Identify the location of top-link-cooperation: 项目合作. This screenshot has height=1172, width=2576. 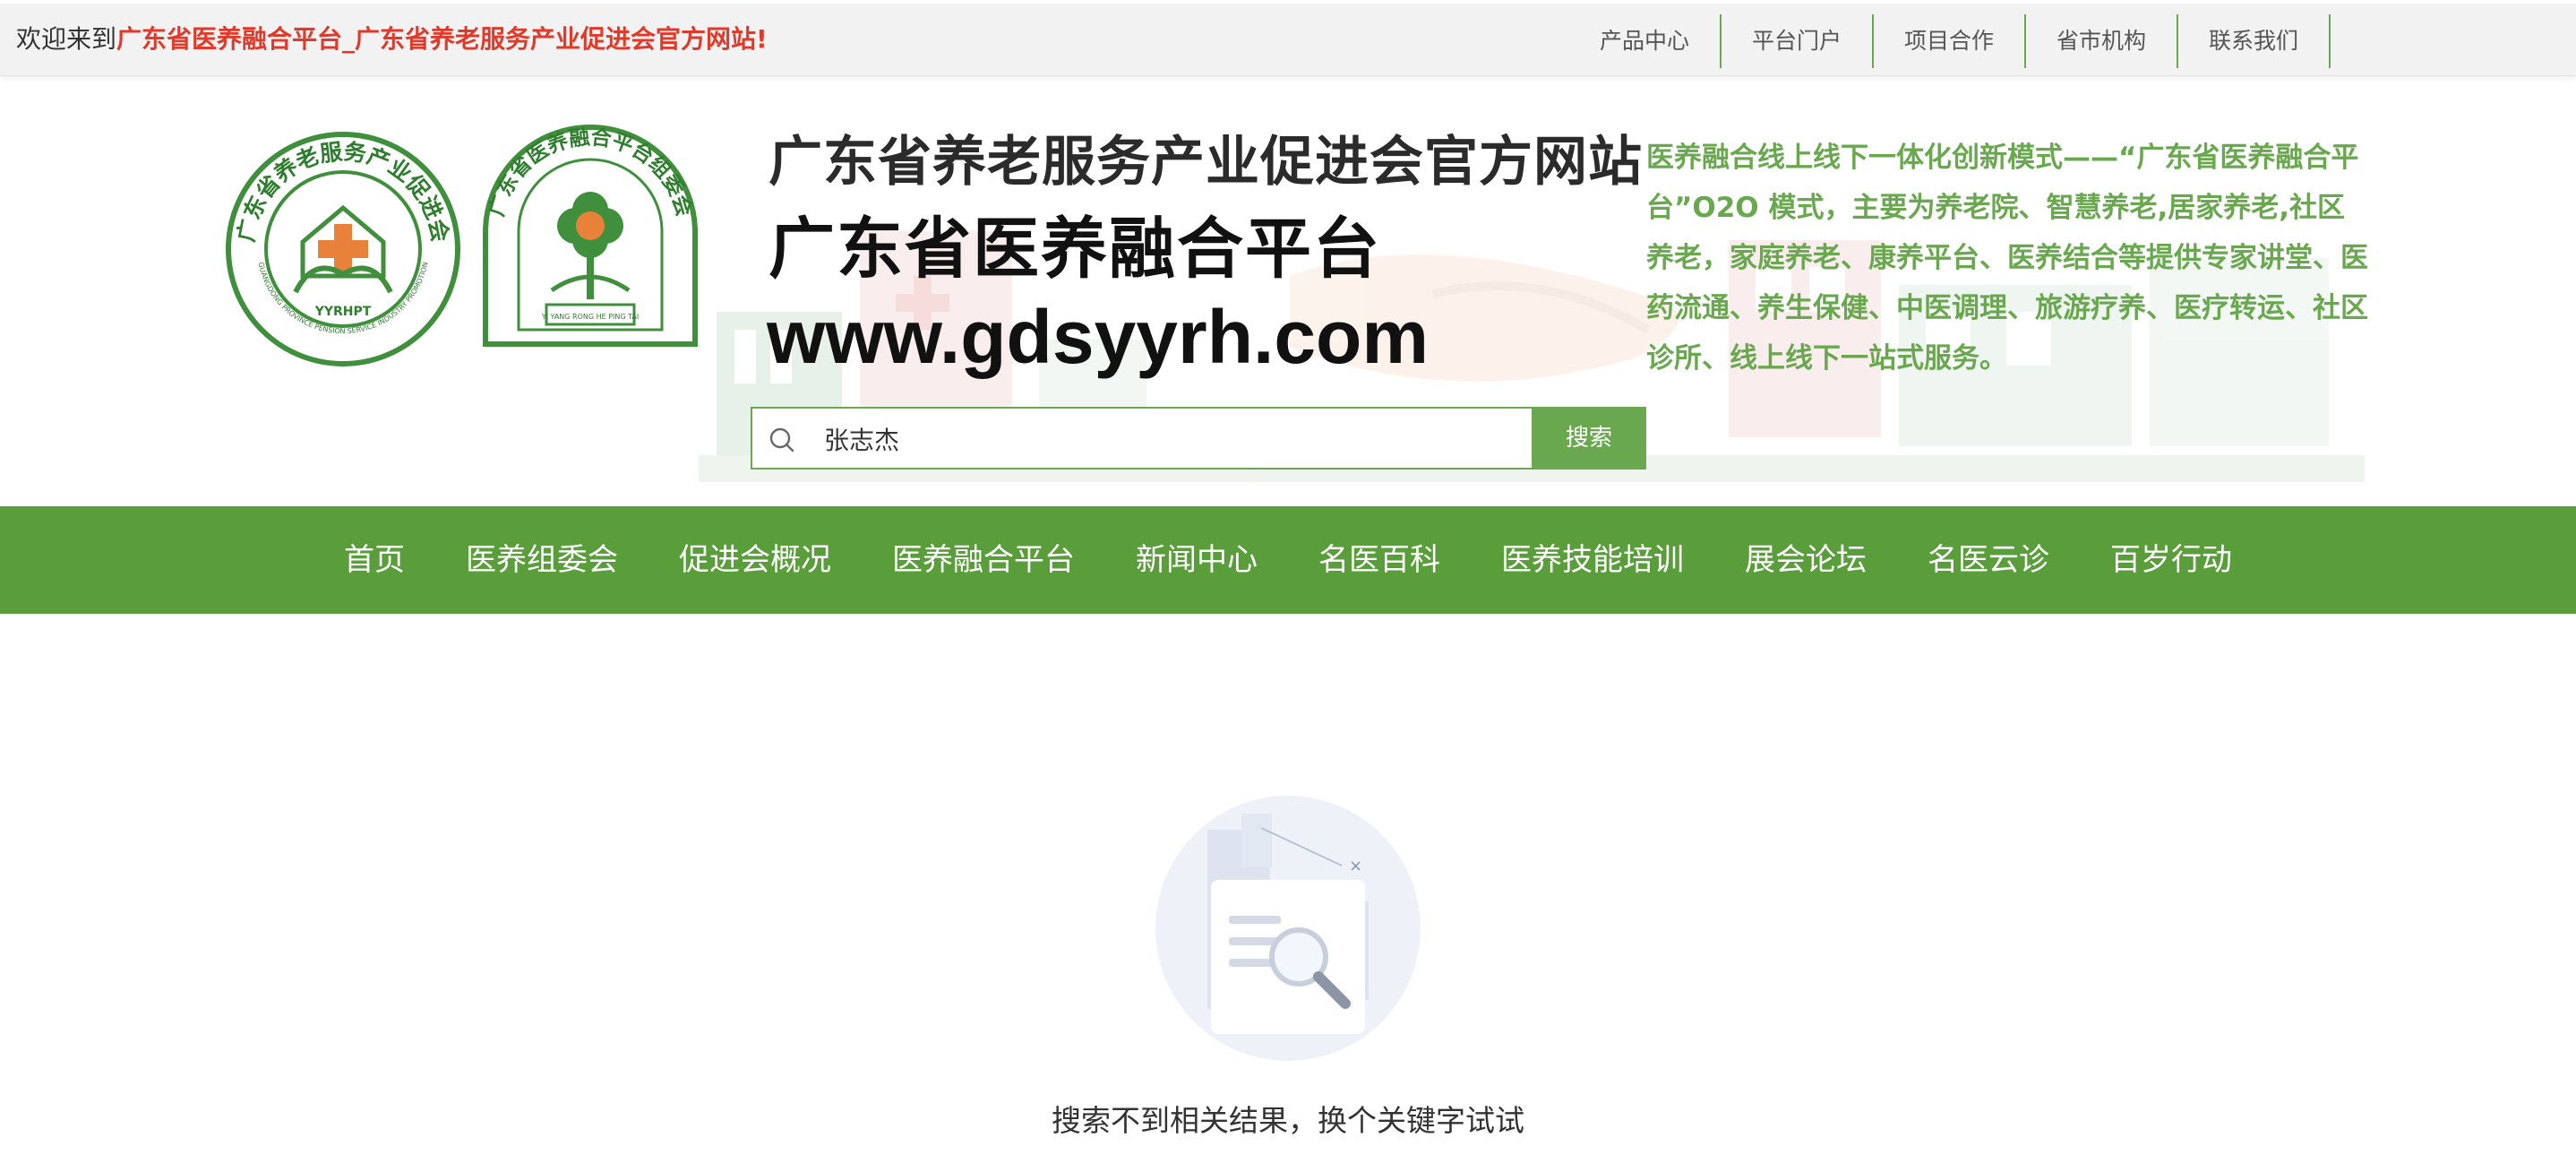
(1950, 41).